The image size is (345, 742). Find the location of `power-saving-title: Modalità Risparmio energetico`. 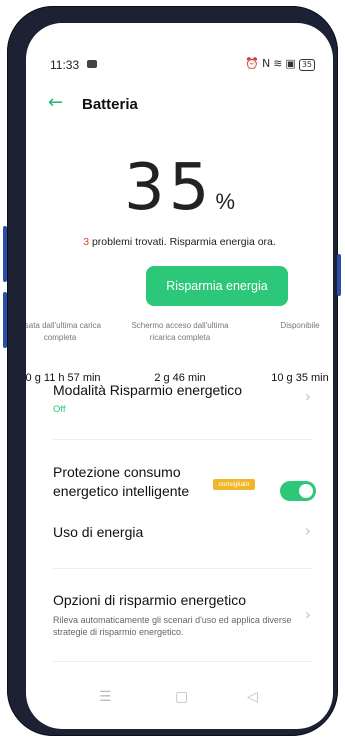

power-saving-title: Modalità Risparmio energetico is located at coordinates (148, 390).